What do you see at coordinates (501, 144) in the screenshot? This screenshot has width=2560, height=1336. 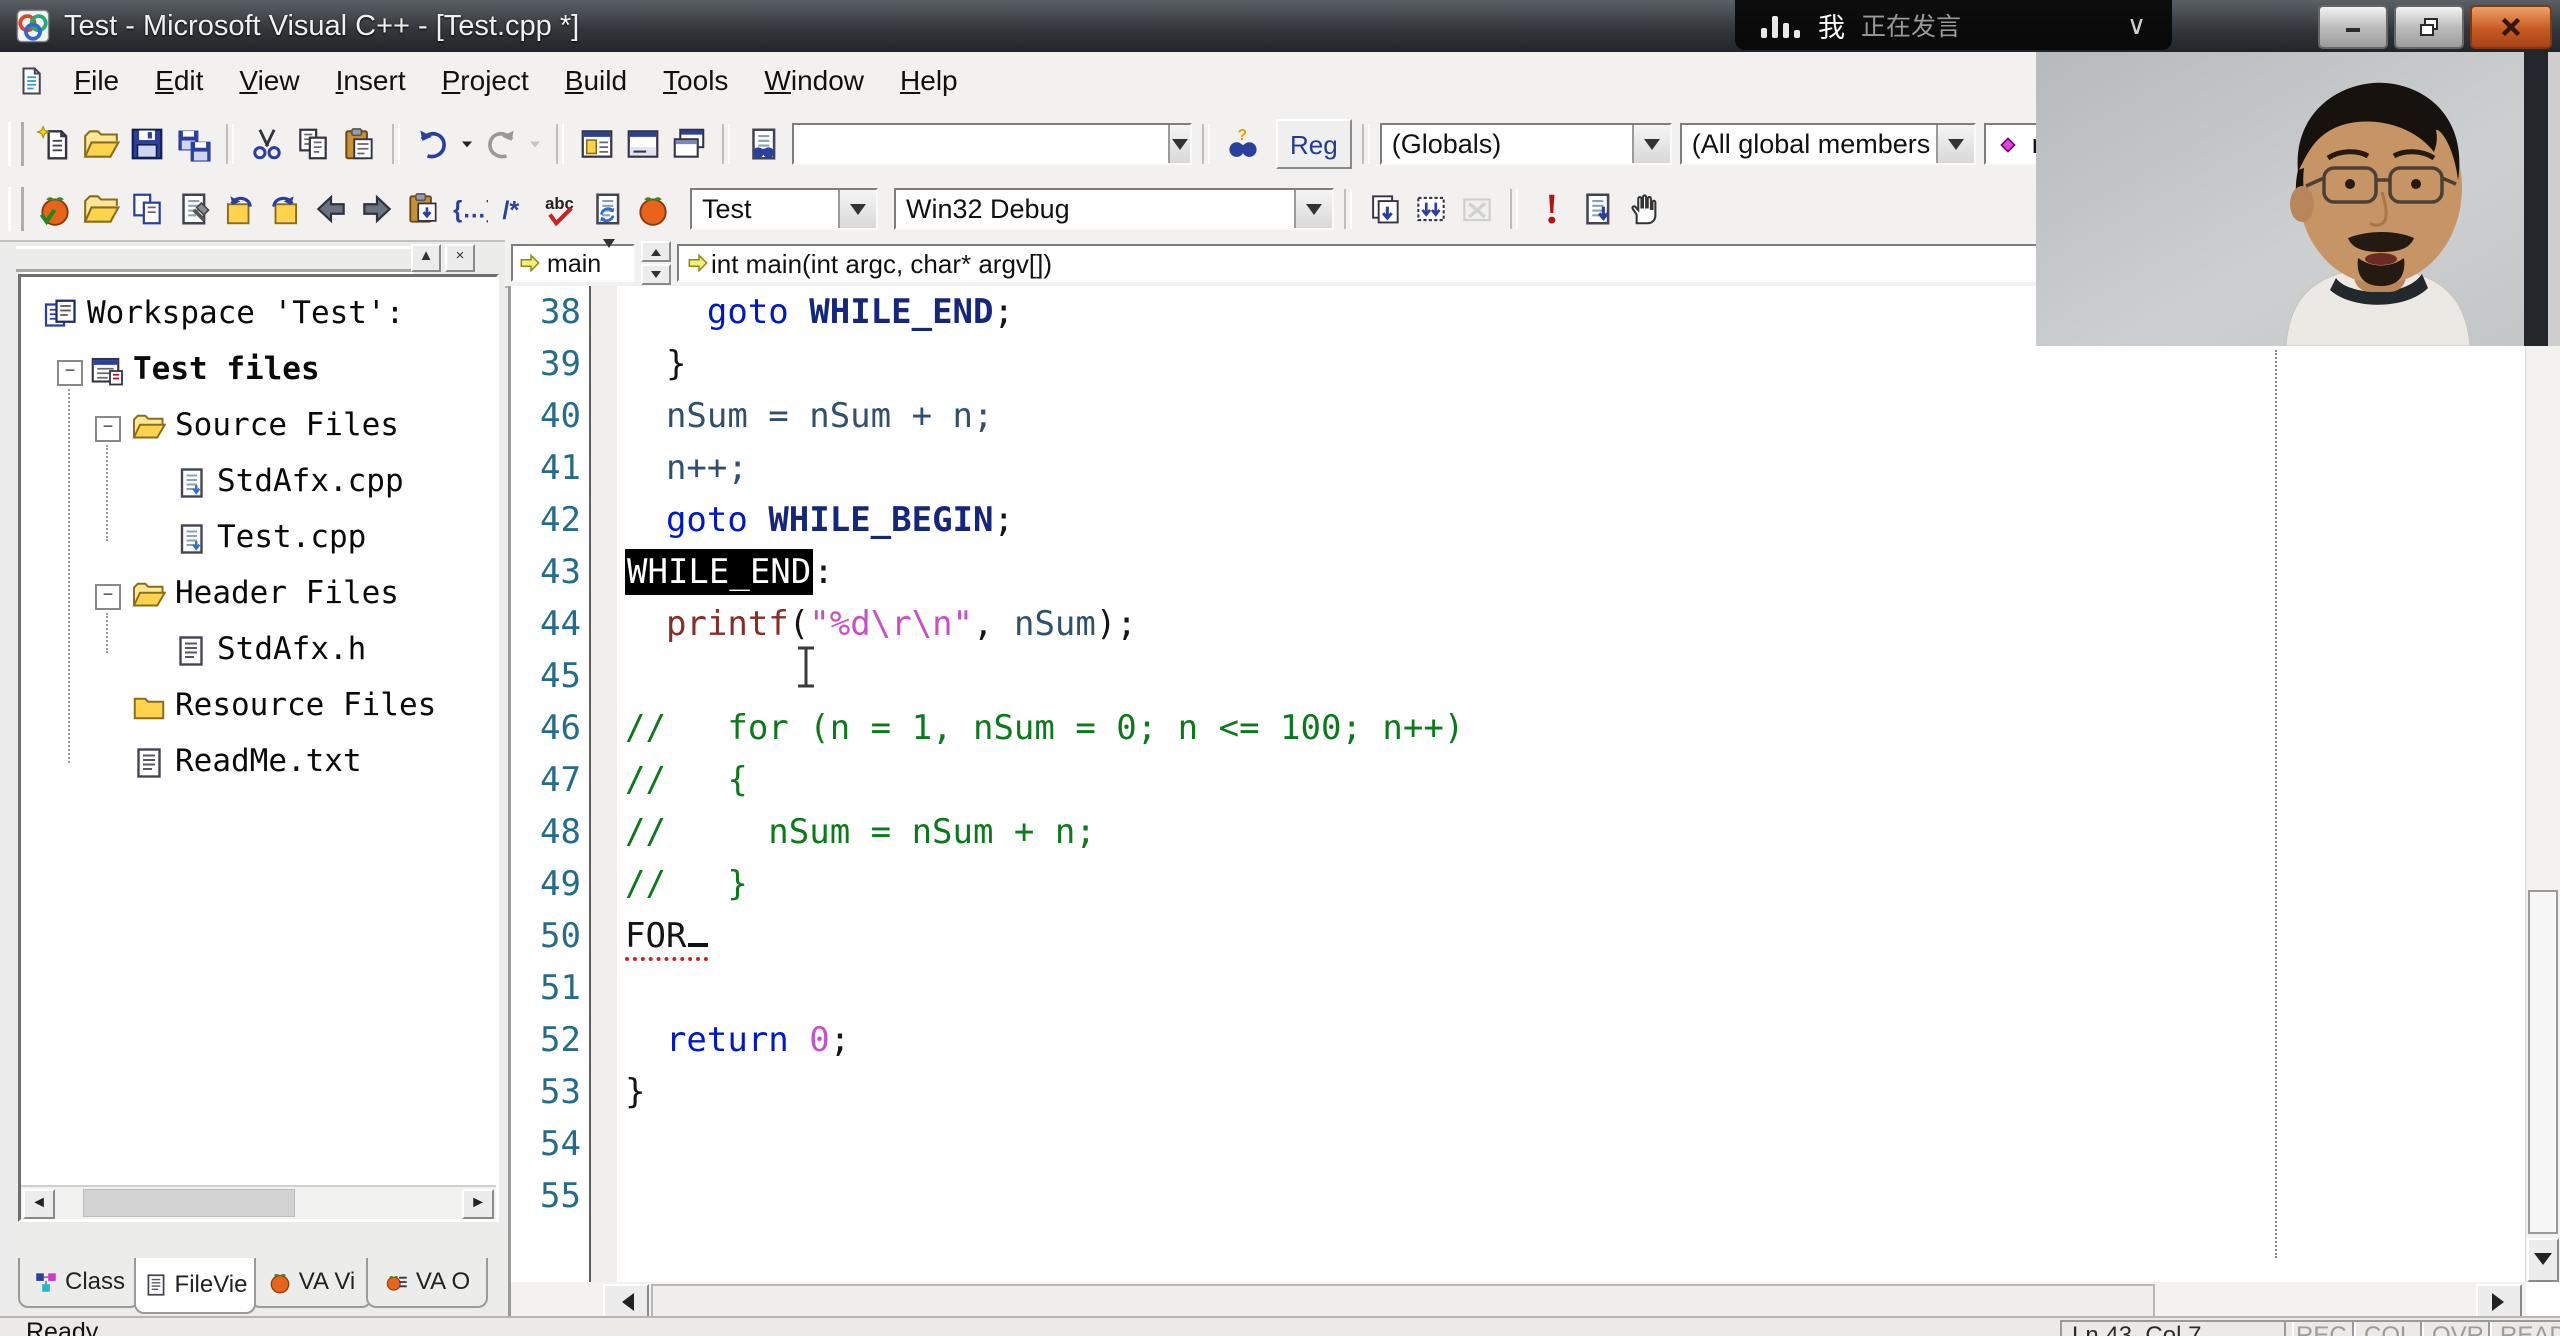 I see `redo-disabled-icon` at bounding box center [501, 144].